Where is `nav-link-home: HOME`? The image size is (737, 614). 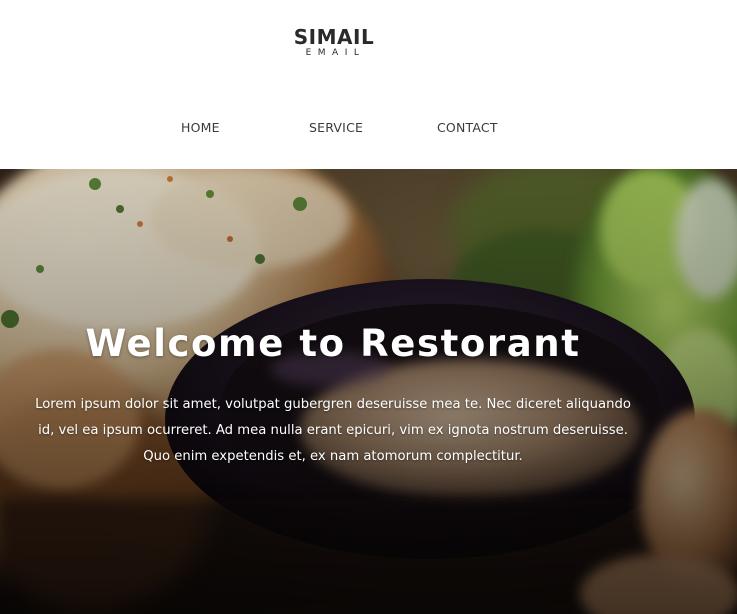 nav-link-home: HOME is located at coordinates (200, 128).